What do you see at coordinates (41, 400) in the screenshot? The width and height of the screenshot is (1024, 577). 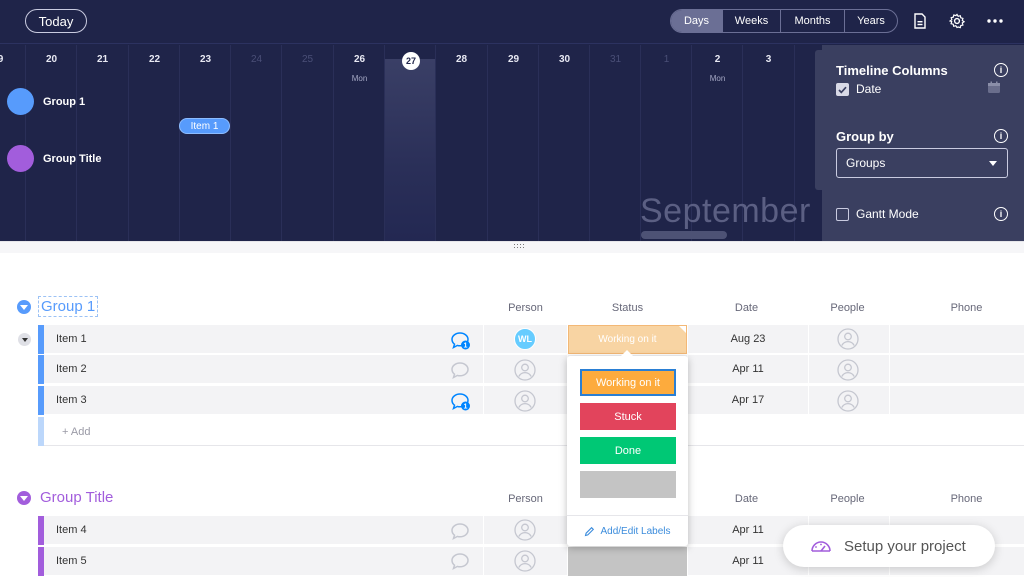 I see `row-color-bar` at bounding box center [41, 400].